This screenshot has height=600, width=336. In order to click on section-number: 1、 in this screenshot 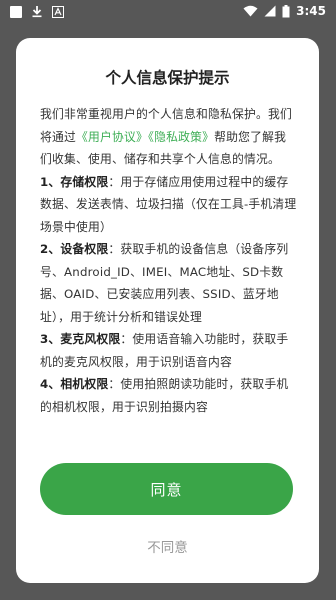, I will do `click(50, 181)`.